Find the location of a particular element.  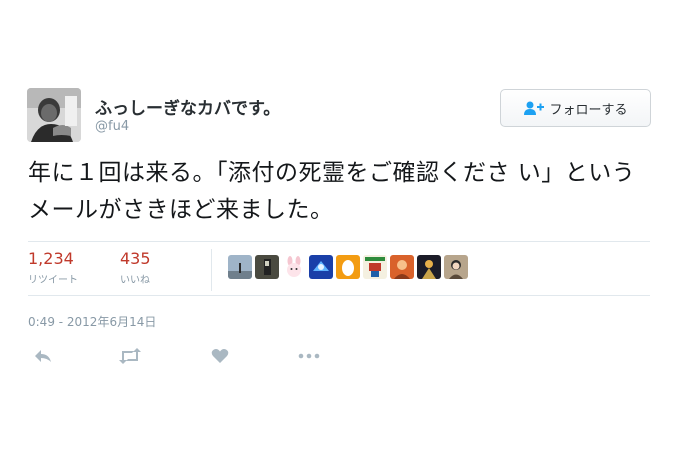

like-stat: 435 いいね is located at coordinates (135, 267).